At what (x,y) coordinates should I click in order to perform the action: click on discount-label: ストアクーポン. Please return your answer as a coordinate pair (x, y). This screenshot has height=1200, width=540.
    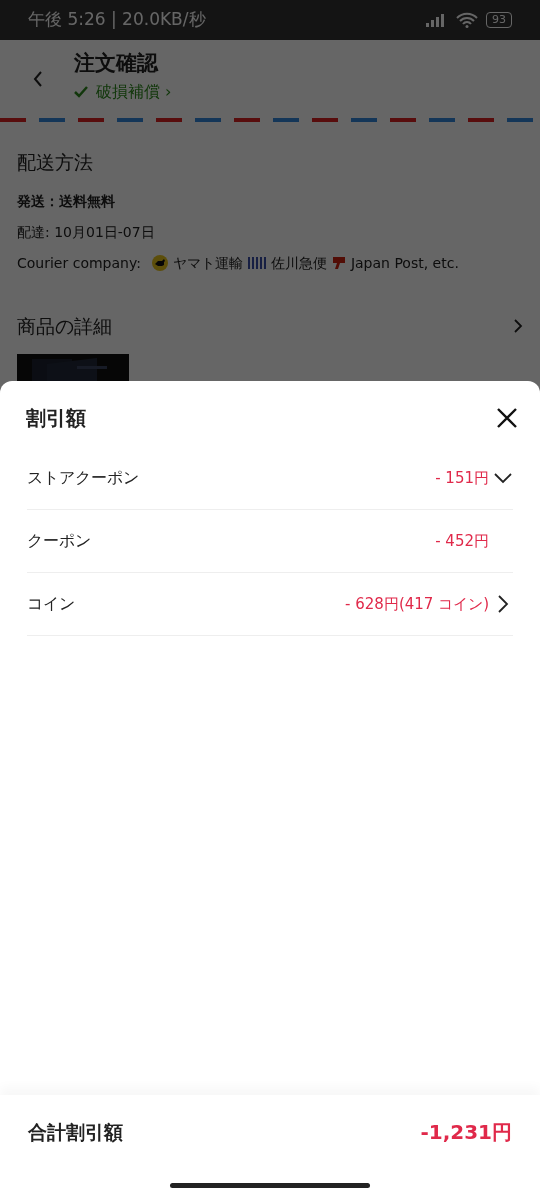
    Looking at the image, I should click on (83, 478).